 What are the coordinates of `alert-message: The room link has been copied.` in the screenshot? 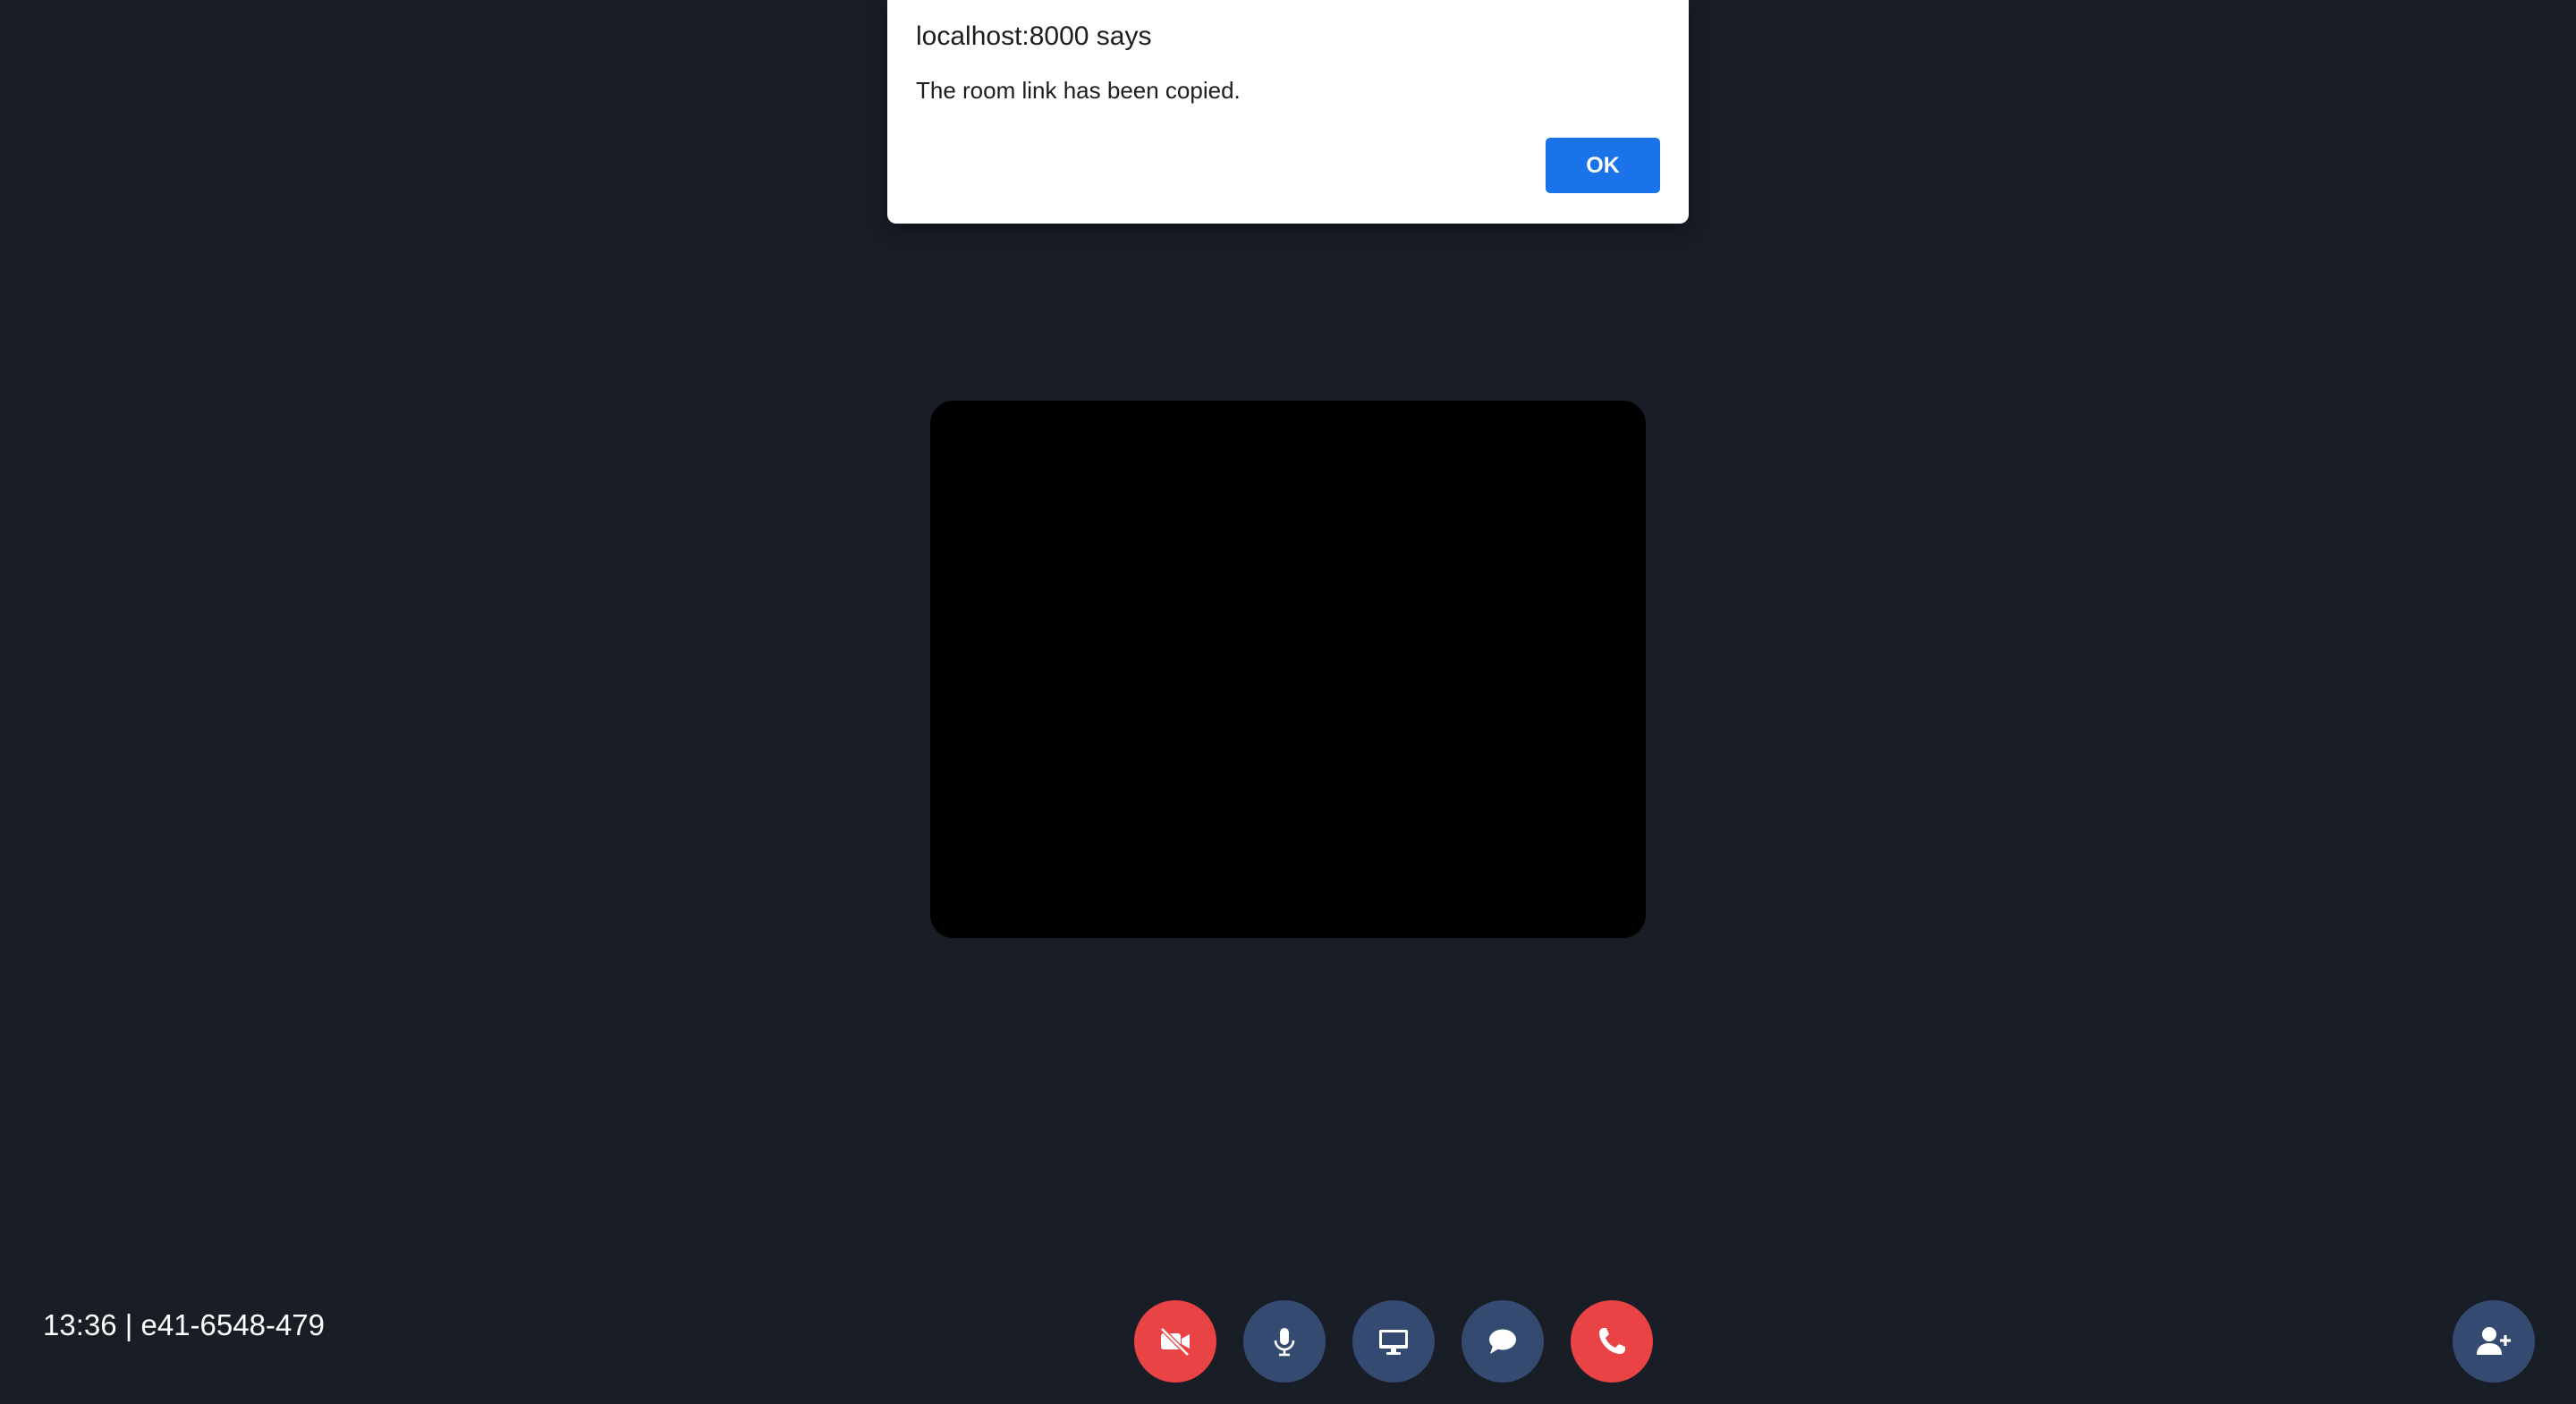 It's located at (1078, 91).